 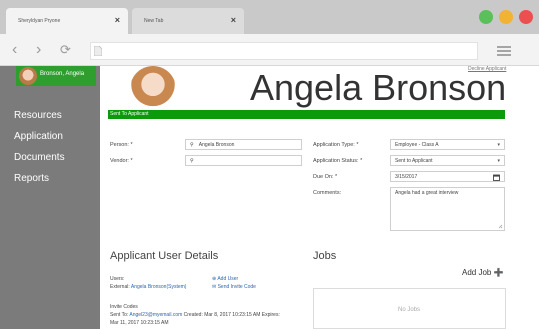 I want to click on minimize-window-button, so click(x=506, y=17).